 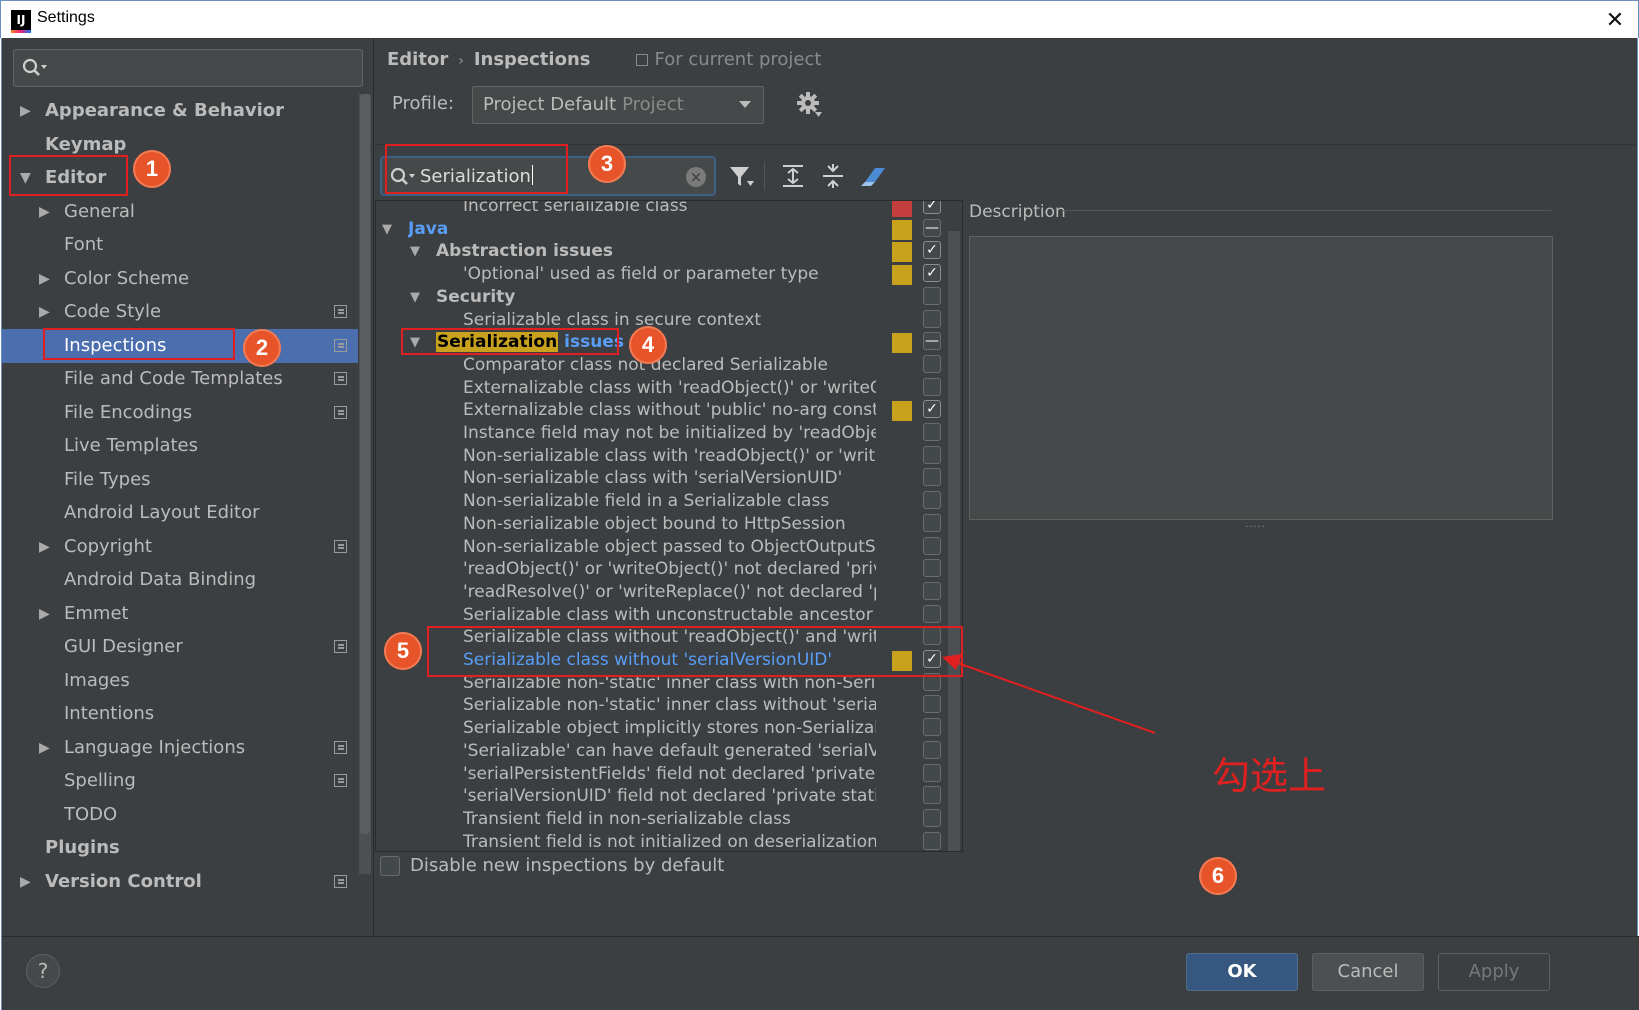 I want to click on expand-all-icon, so click(x=793, y=176).